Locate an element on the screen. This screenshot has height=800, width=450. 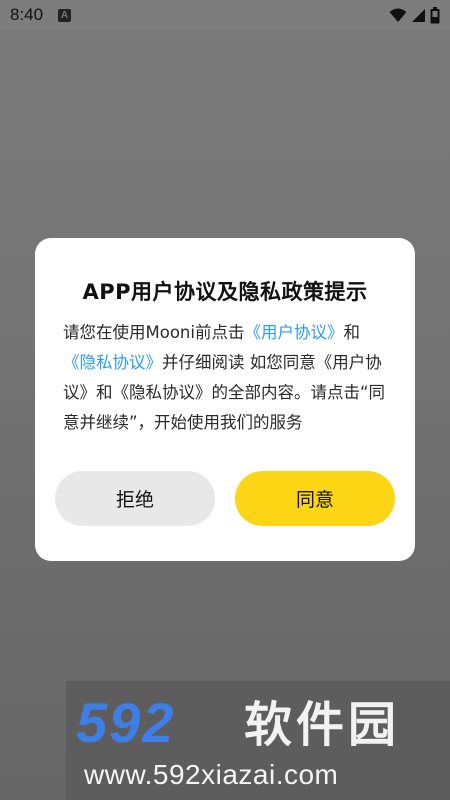
agree-button: 同意 is located at coordinates (315, 498).